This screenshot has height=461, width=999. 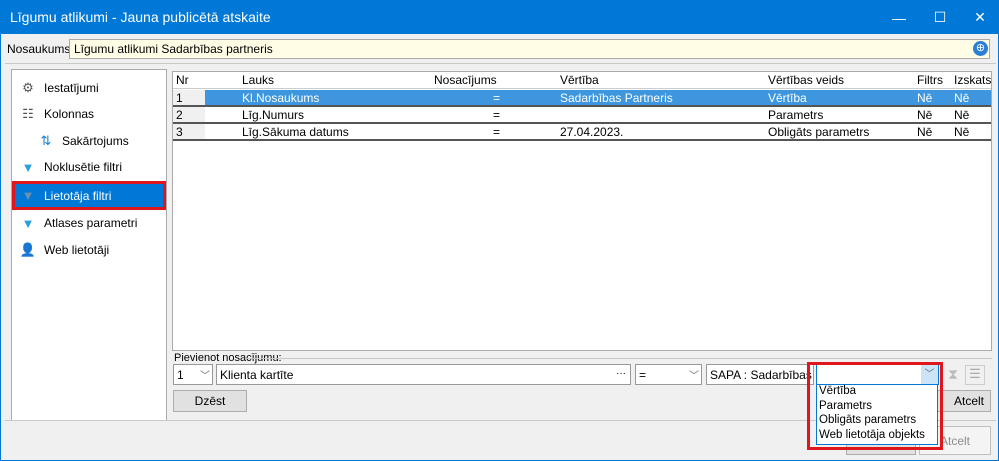 I want to click on sidebar-item-sort: ⇅ Sakārtojums, so click(x=89, y=141).